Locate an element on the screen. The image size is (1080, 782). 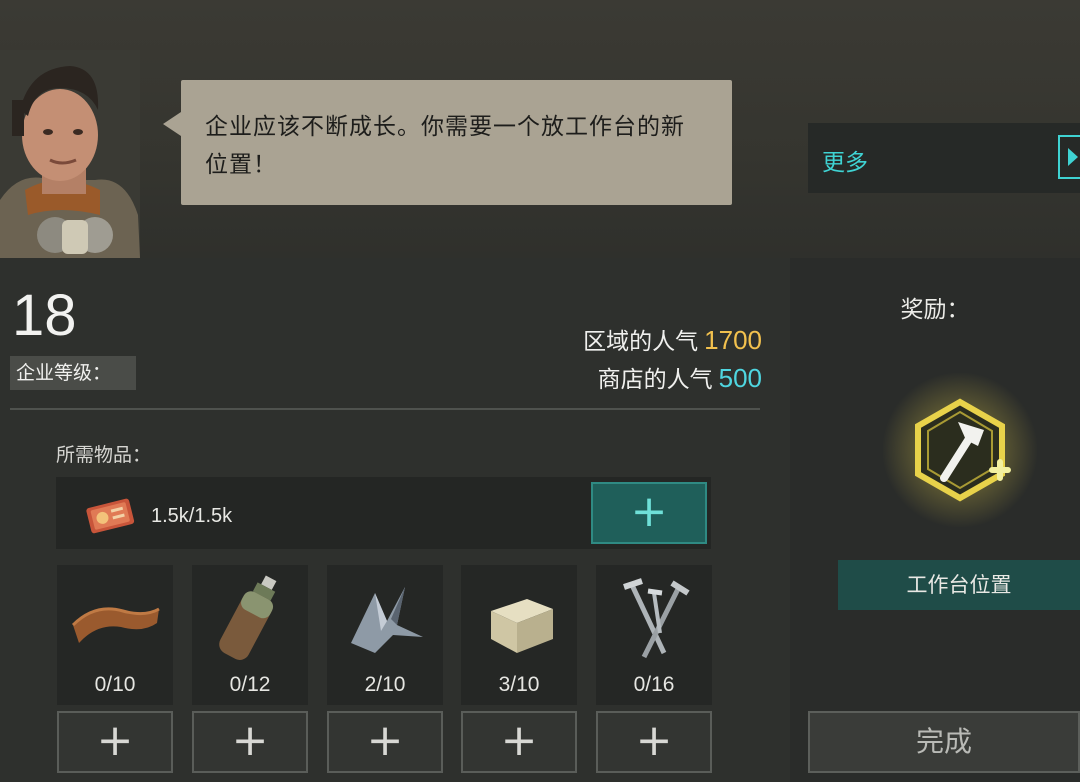
item-count: 0/12 is located at coordinates (250, 684).